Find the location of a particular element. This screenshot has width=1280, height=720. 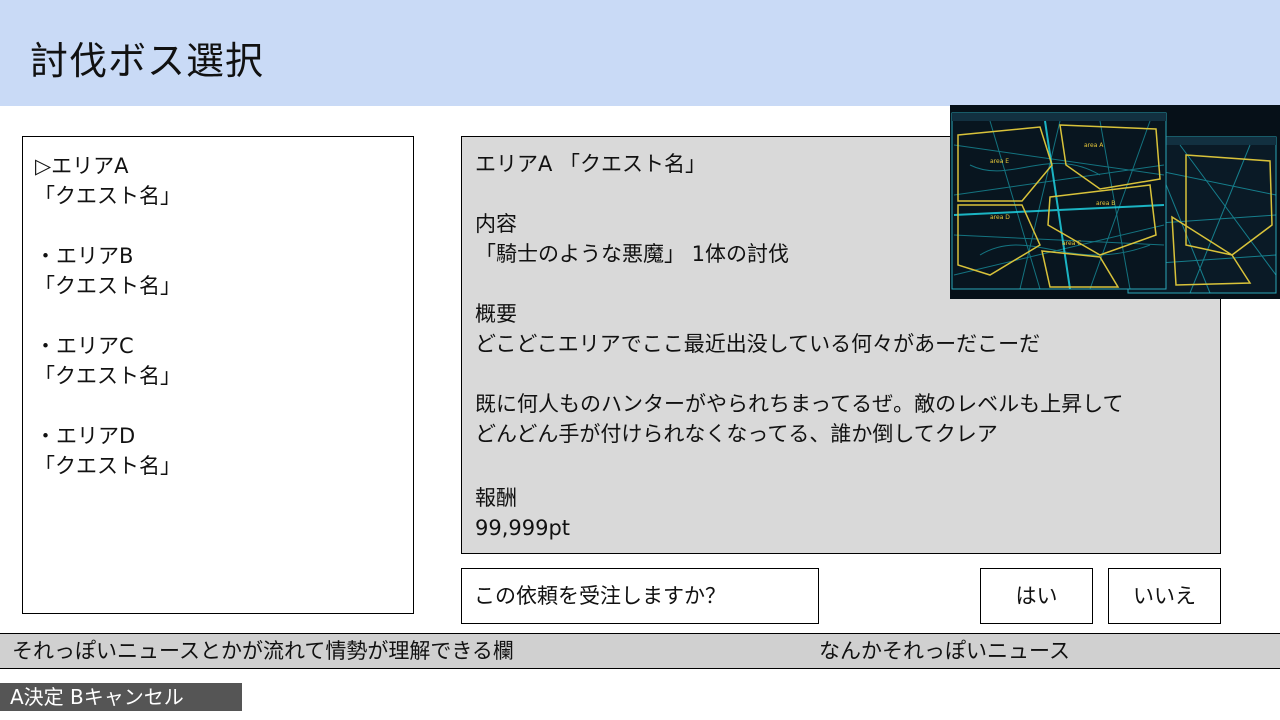

yes-button: はい is located at coordinates (1036, 596).